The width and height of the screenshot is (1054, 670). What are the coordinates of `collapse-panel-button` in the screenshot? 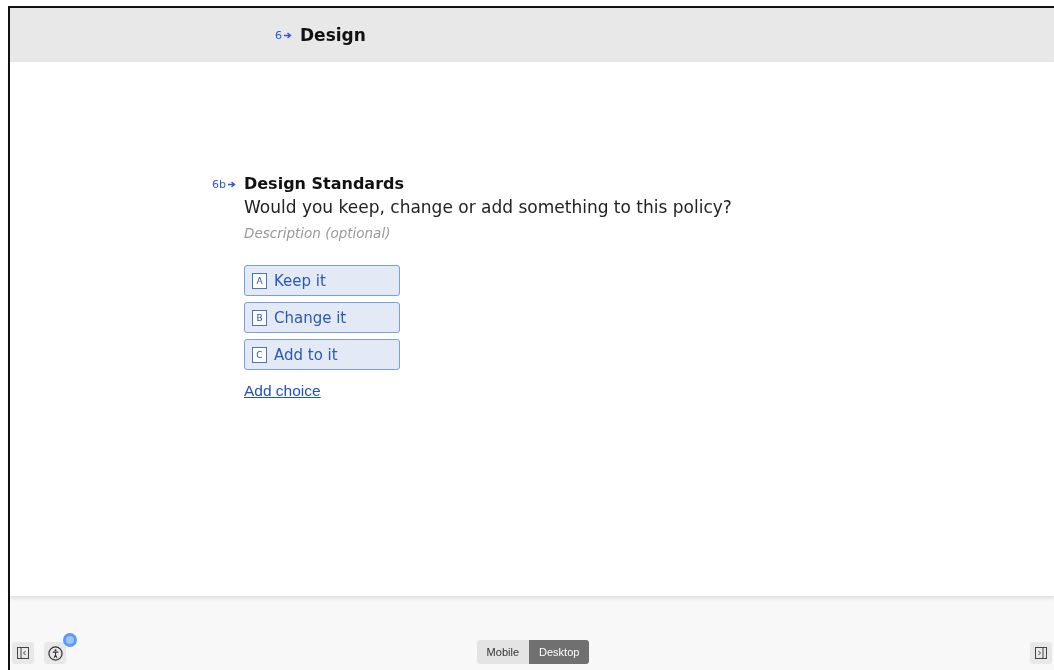 It's located at (23, 653).